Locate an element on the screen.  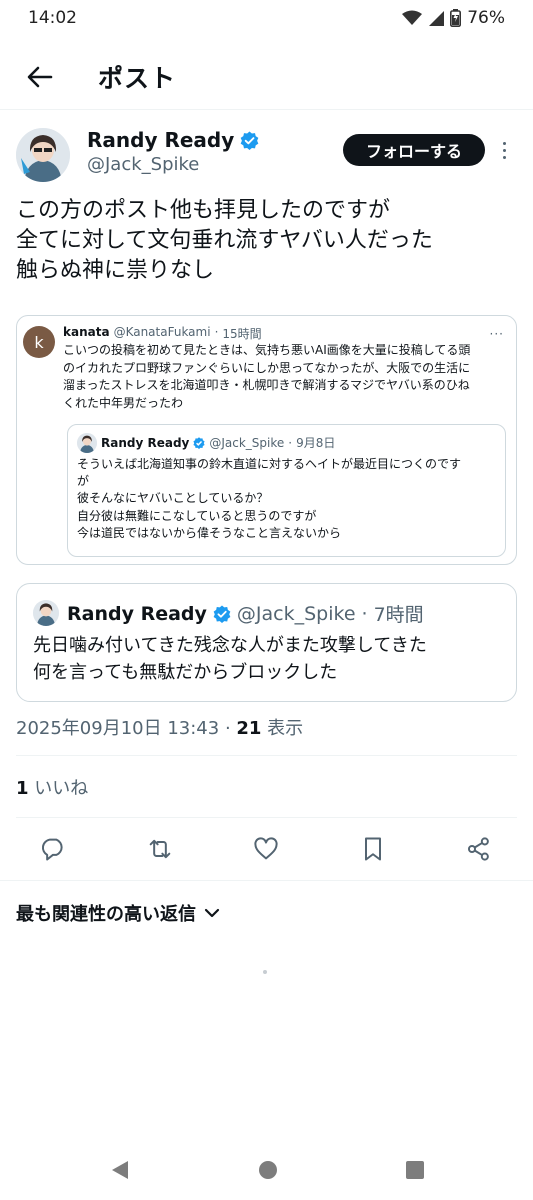
screenshot-inner-text-line: 今は道民ではないから偉そうなこと言えないから is located at coordinates (209, 532).